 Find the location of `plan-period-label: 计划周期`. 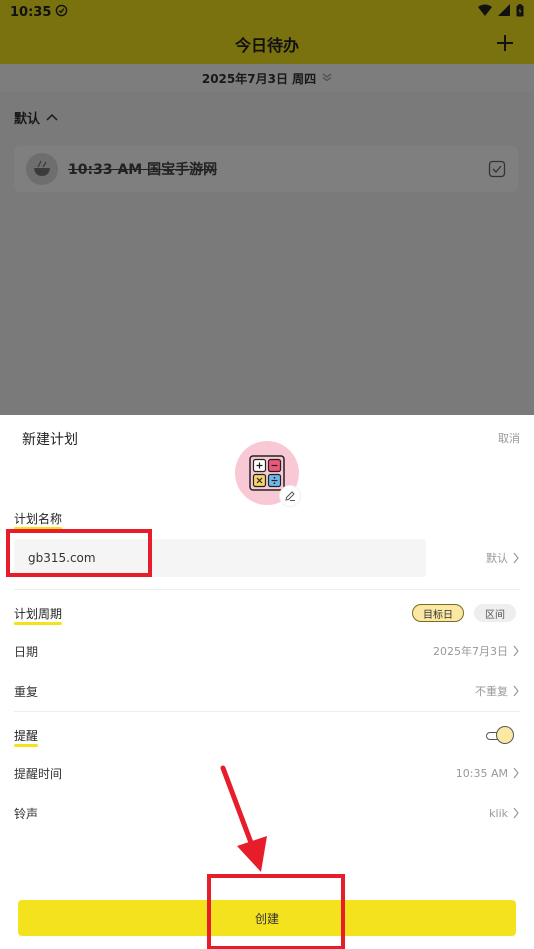

plan-period-label: 计划周期 is located at coordinates (38, 615).